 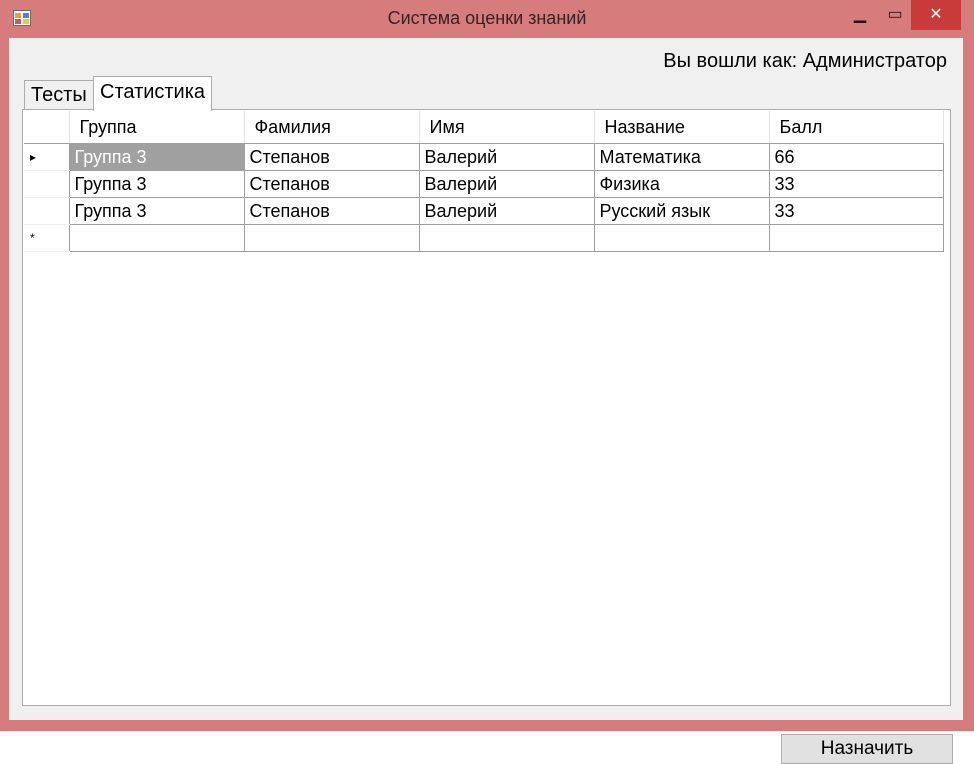 I want to click on logged-in-user-label: Вы вошли как: Администратор, so click(x=805, y=61).